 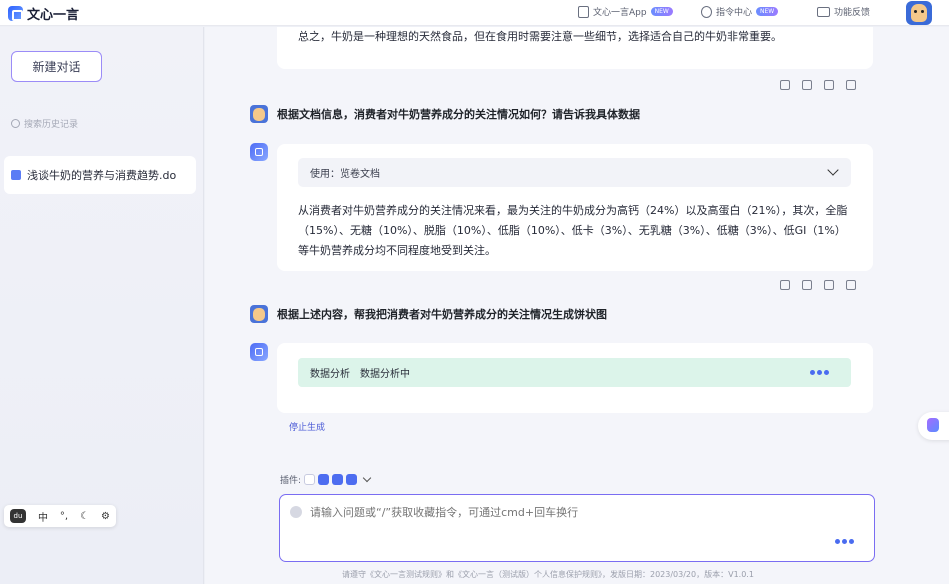 I want to click on brand: 文心一言, so click(x=43, y=13).